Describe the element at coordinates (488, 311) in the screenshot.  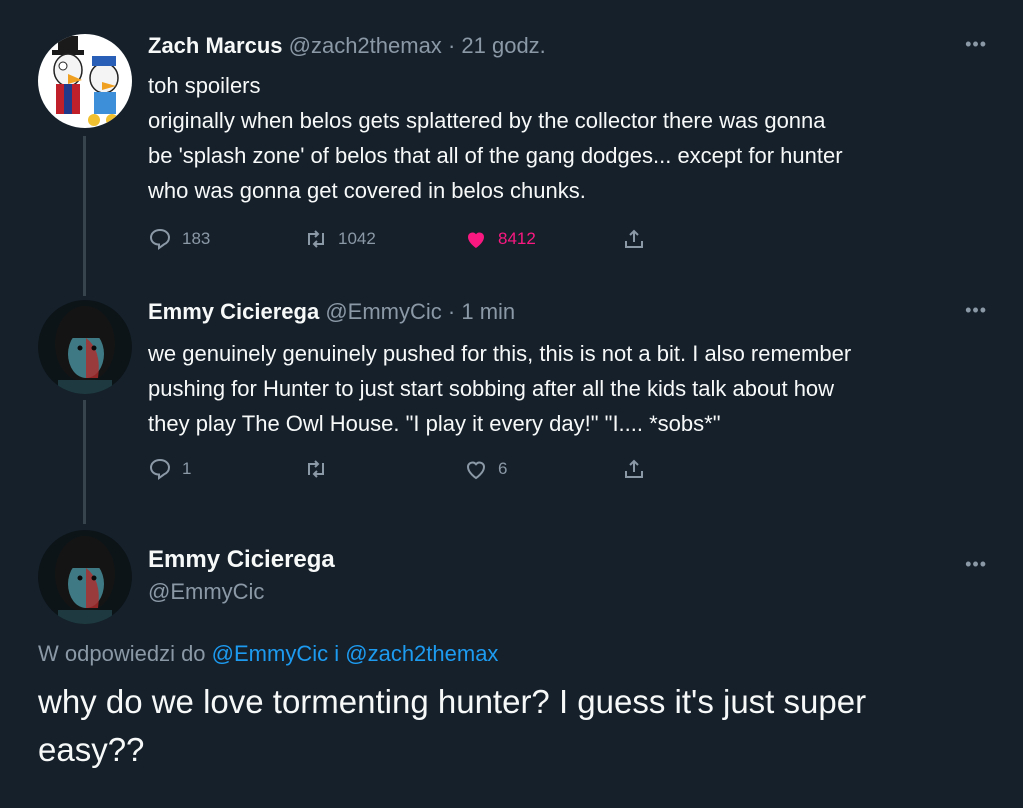
I see `timestamp: 1 min` at that location.